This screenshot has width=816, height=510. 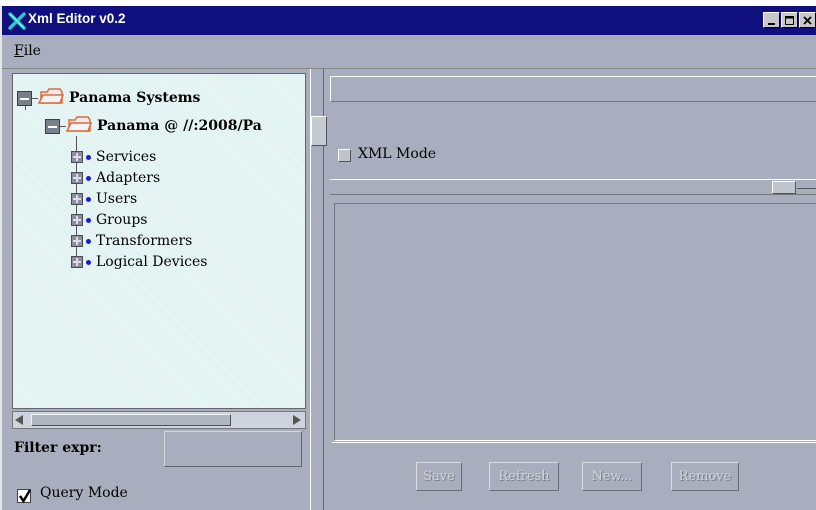 I want to click on title-bar: Xml Editor v0.2, so click(x=409, y=20).